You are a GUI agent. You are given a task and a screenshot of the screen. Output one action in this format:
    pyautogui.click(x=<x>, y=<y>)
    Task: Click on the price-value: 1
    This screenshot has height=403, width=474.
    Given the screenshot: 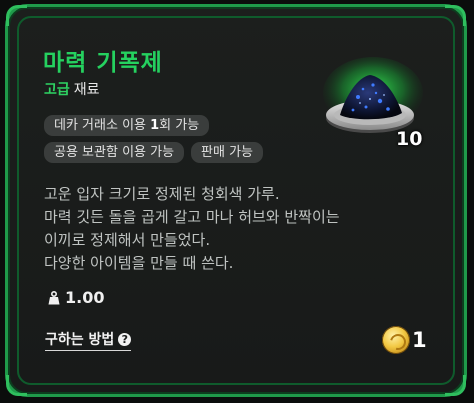 What is the action you would take?
    pyautogui.click(x=419, y=340)
    